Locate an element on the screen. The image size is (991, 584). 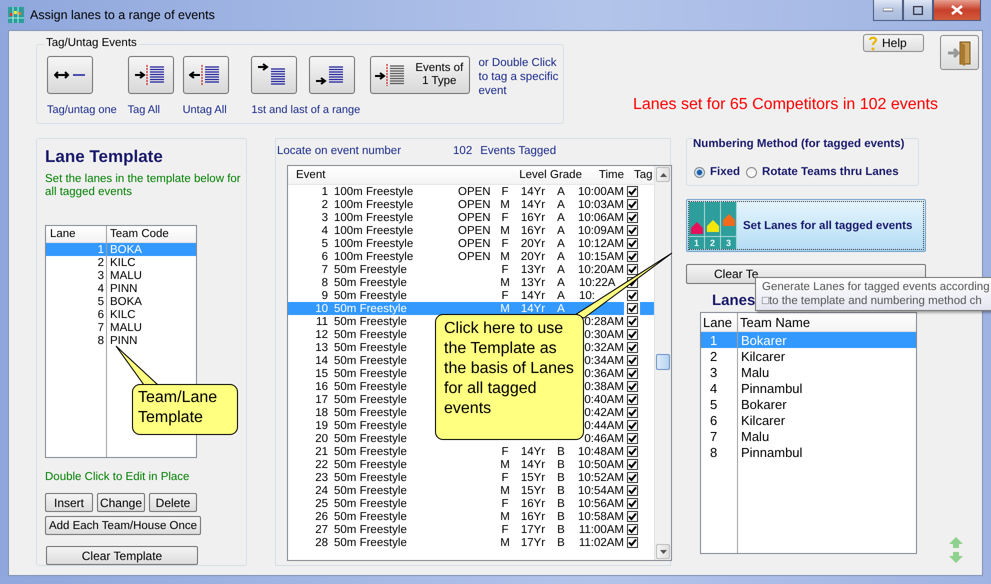
template-button: Change is located at coordinates (121, 502).